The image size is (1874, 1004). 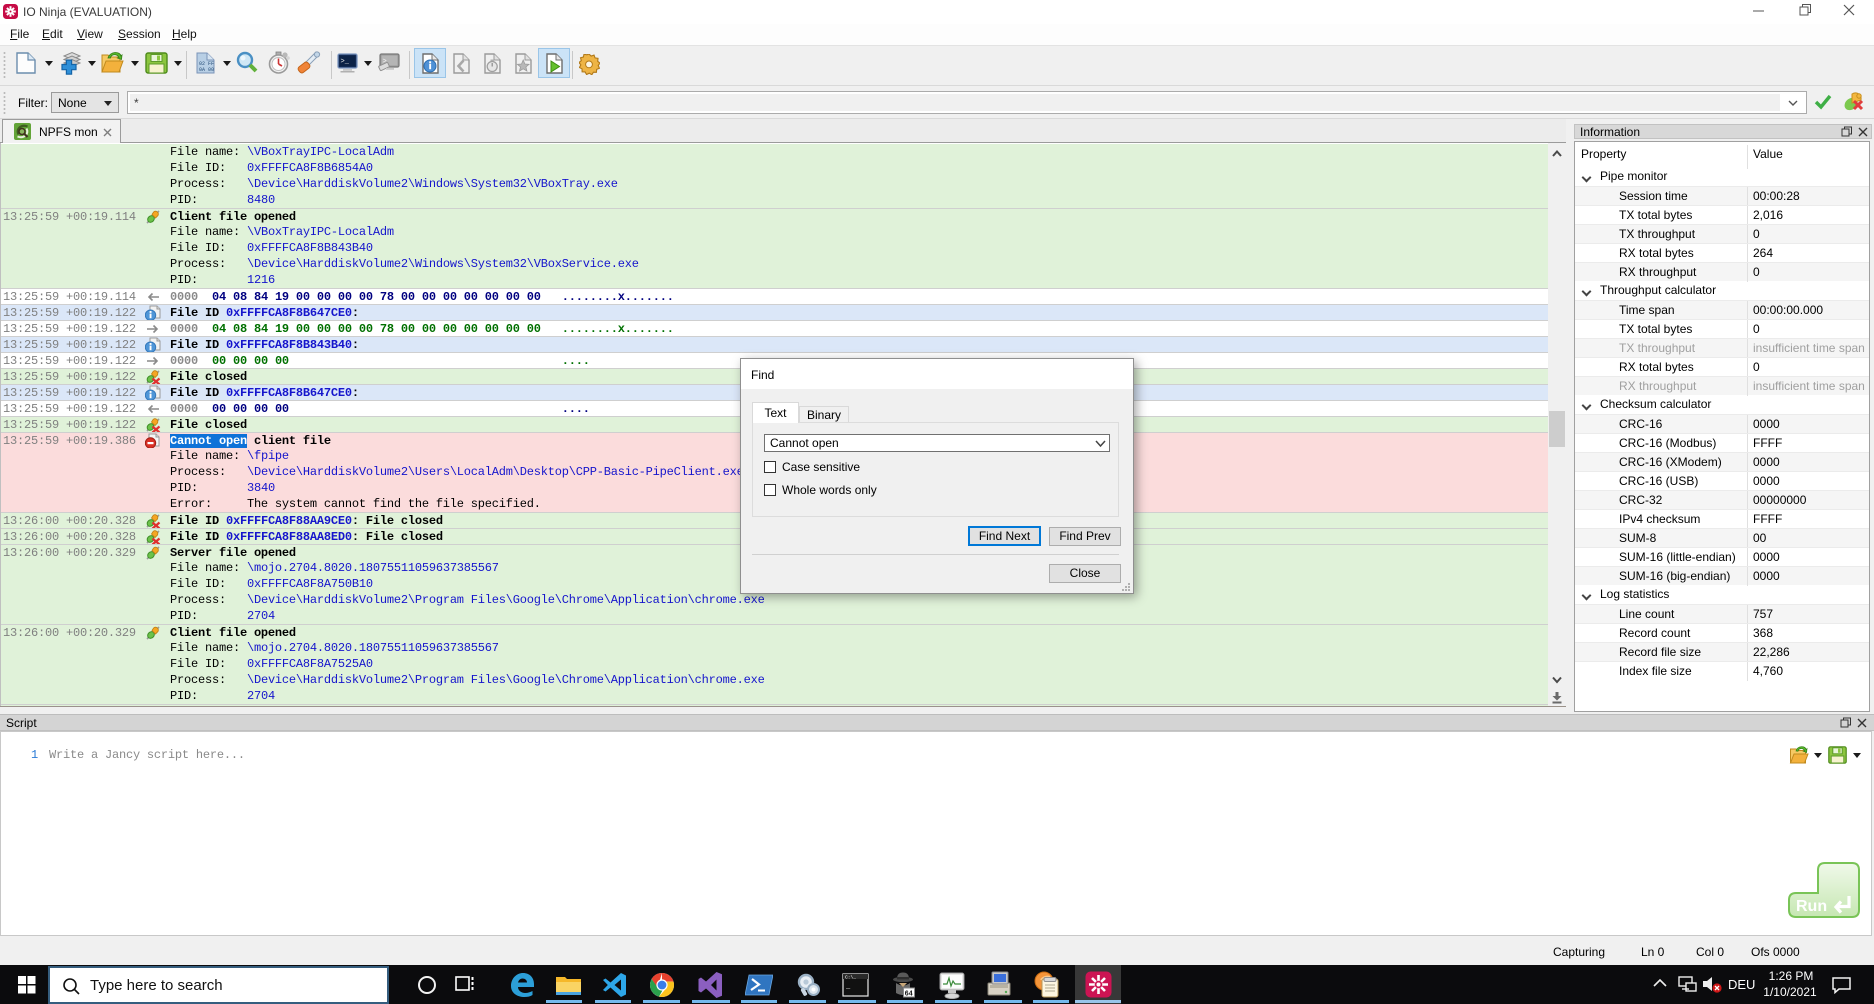 What do you see at coordinates (1811, 906) in the screenshot?
I see `svg-text: Run` at bounding box center [1811, 906].